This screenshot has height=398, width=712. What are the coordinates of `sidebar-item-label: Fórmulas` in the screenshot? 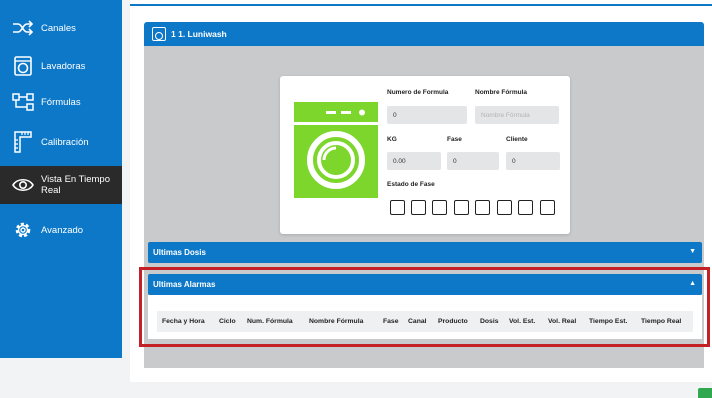 It's located at (61, 102).